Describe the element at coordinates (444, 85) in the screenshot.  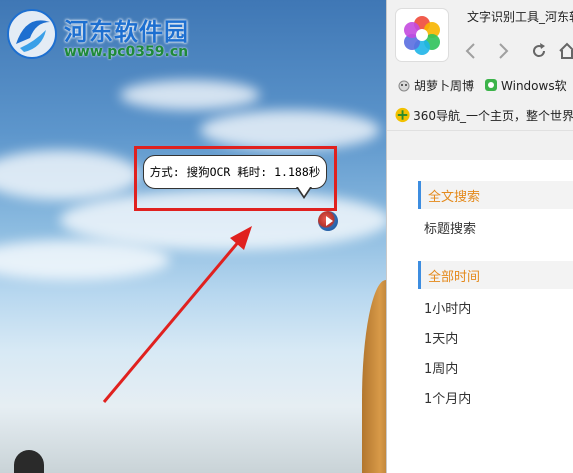
I see `bookmark-label: 胡萝卜周博` at that location.